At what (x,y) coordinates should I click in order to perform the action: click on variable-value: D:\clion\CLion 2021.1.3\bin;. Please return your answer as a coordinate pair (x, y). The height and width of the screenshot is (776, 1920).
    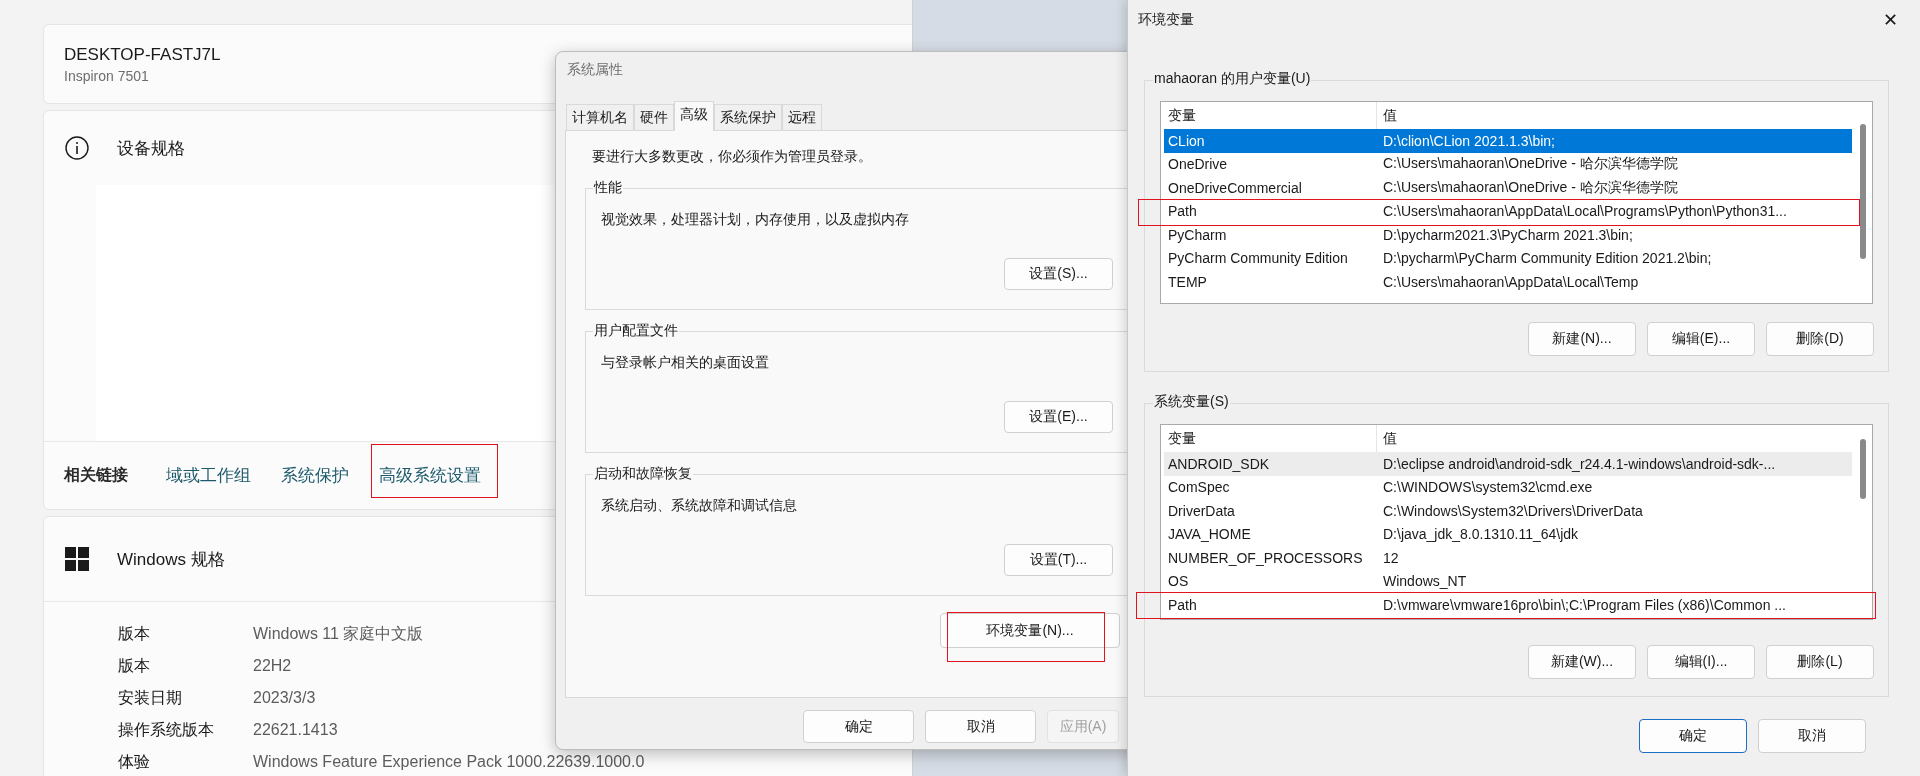
    Looking at the image, I should click on (1468, 140).